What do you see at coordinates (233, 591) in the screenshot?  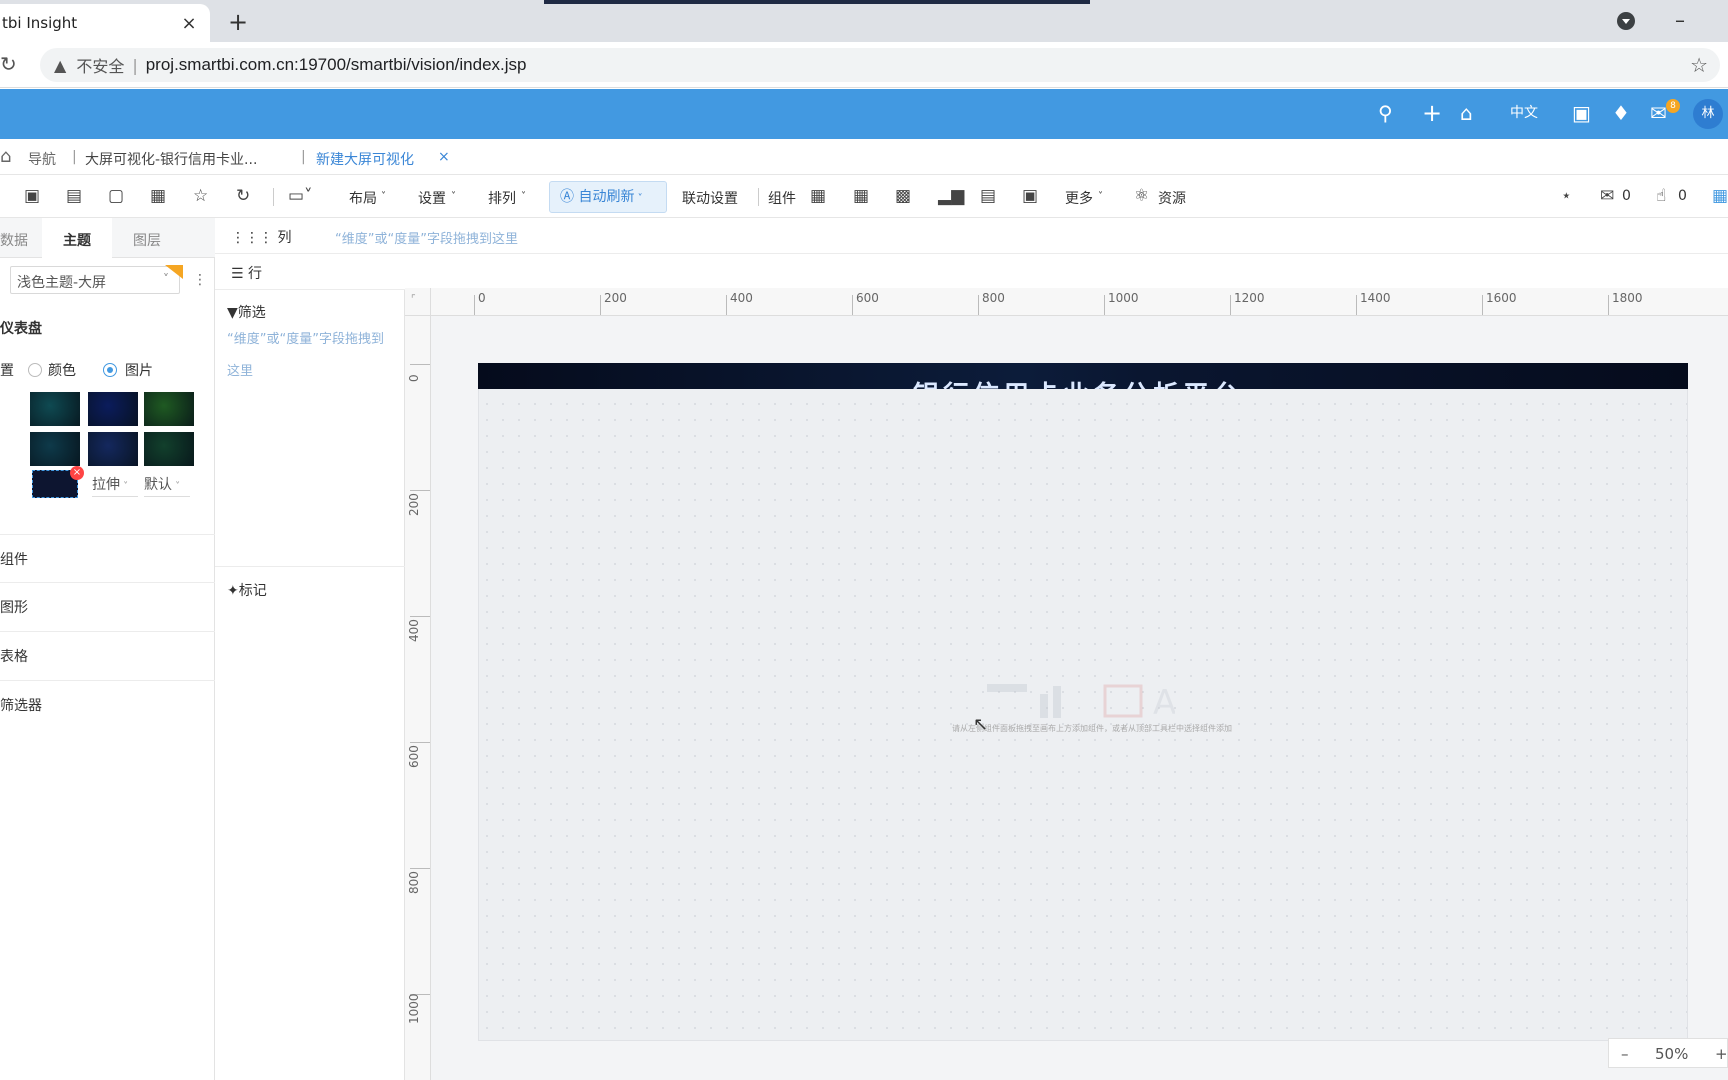 I see `pin-icon: ✦` at bounding box center [233, 591].